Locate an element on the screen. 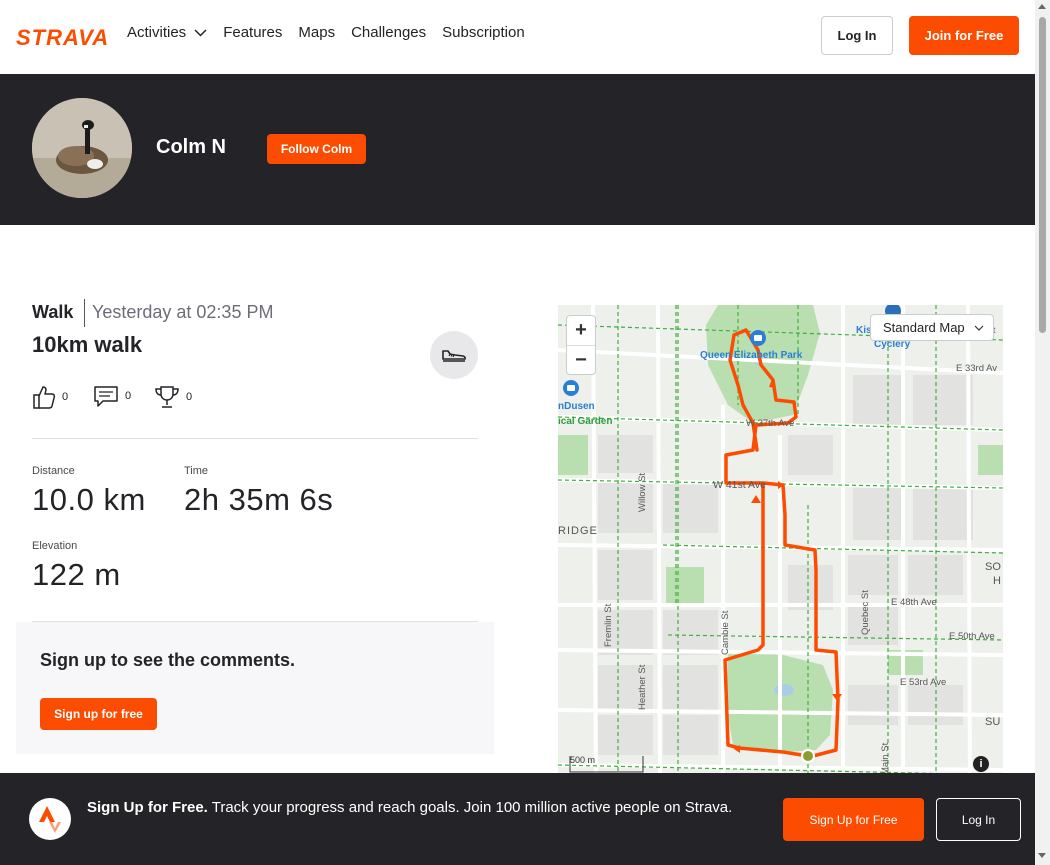 The width and height of the screenshot is (1050, 865). info-icon: i is located at coordinates (981, 764).